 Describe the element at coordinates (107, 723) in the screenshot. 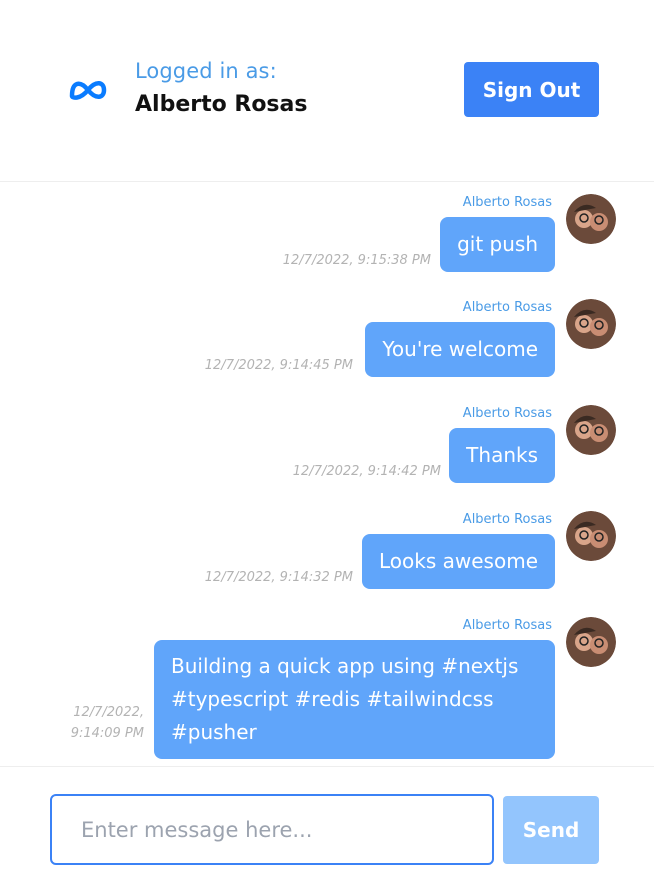

I see `message-timestamp: 12/7/2022, 9:14:09 PM` at that location.